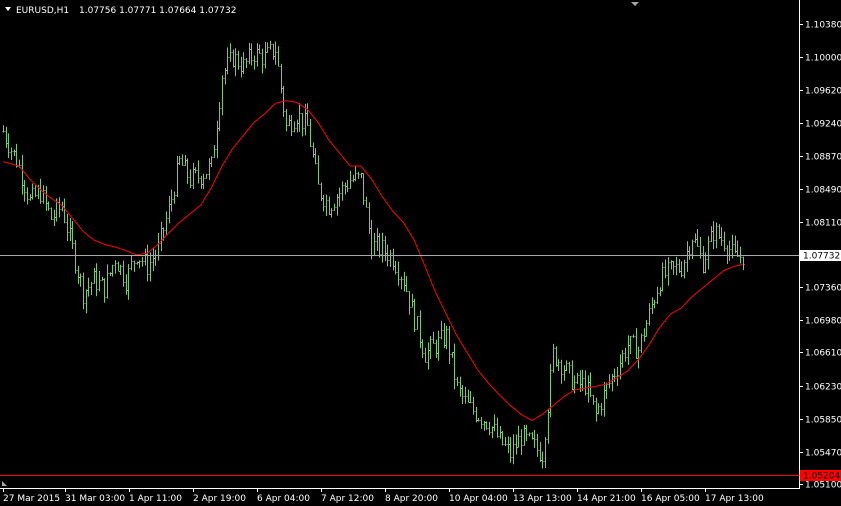 Image resolution: width=841 pixels, height=506 pixels. I want to click on time-tick-label: 13 Apr 13:00, so click(542, 499).